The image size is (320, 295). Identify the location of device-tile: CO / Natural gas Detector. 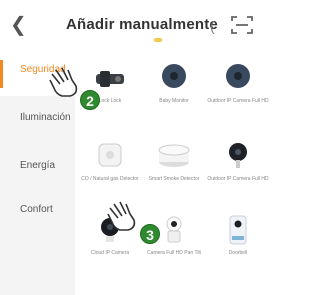
(110, 169).